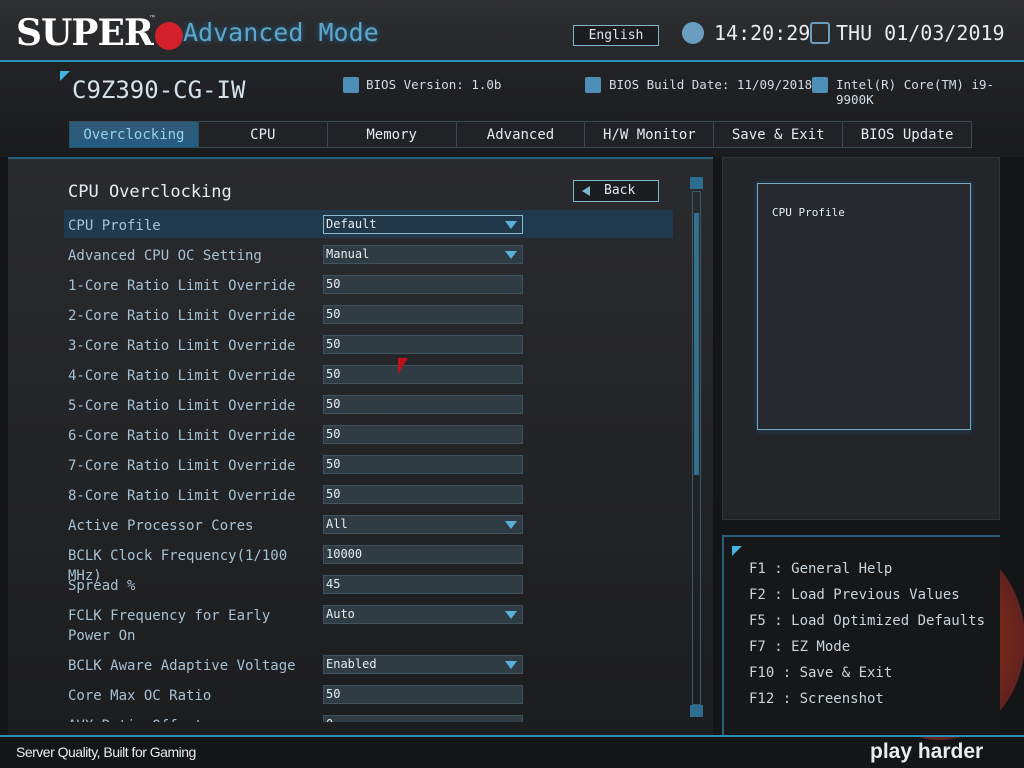 This screenshot has height=768, width=1024. I want to click on setting-row: BCLK Clock Frequency(1/100 MHz) 10000, so click(368, 562).